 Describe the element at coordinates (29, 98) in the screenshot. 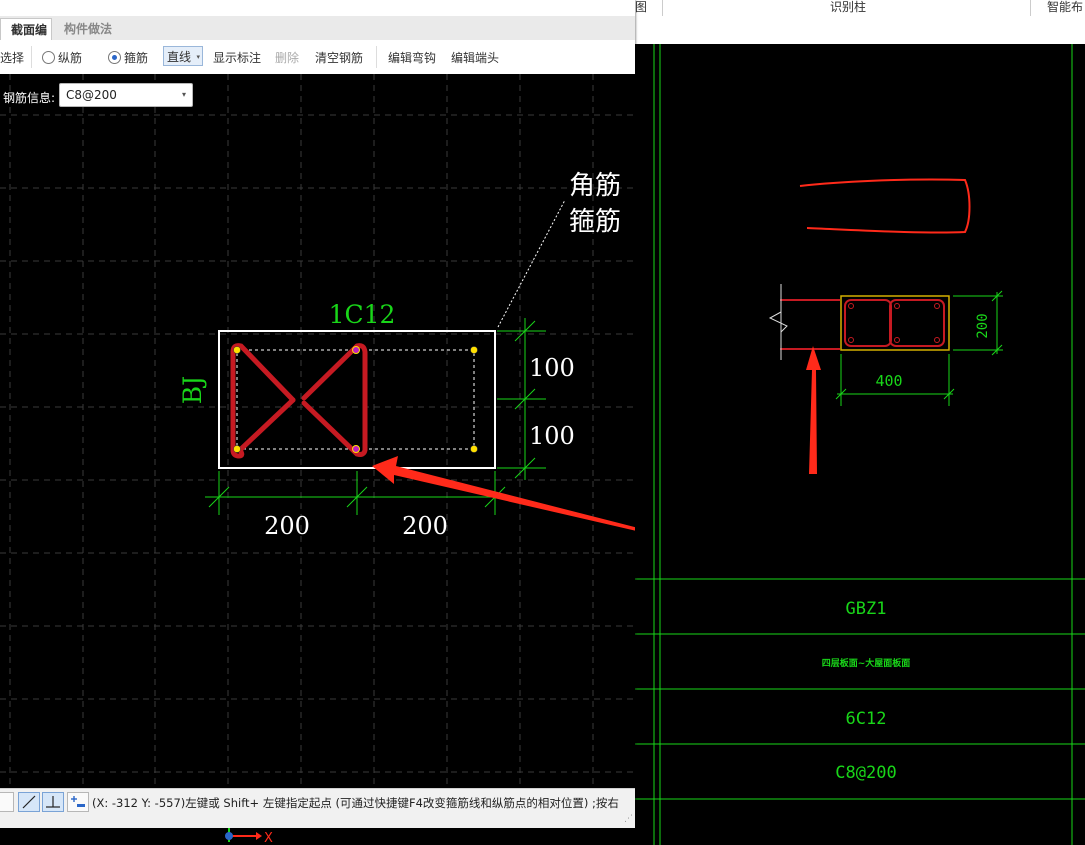

I see `rebar-info-label: 钢筋信息:` at that location.